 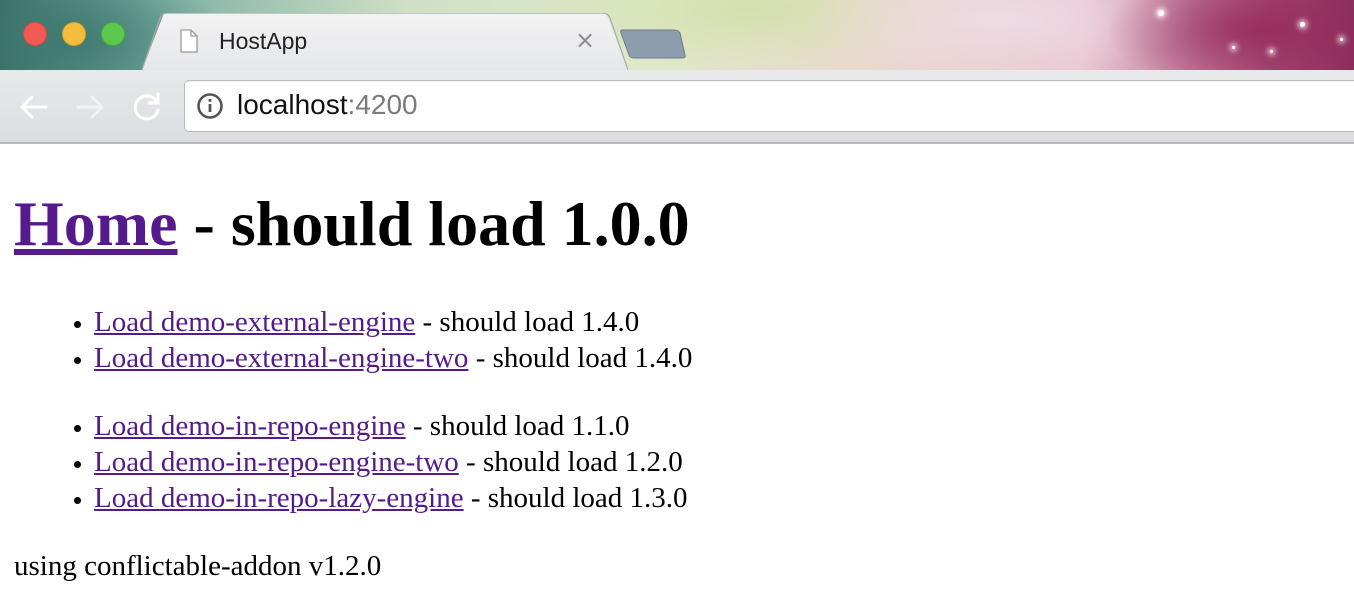 I want to click on forward-arrow-icon, so click(x=90, y=107).